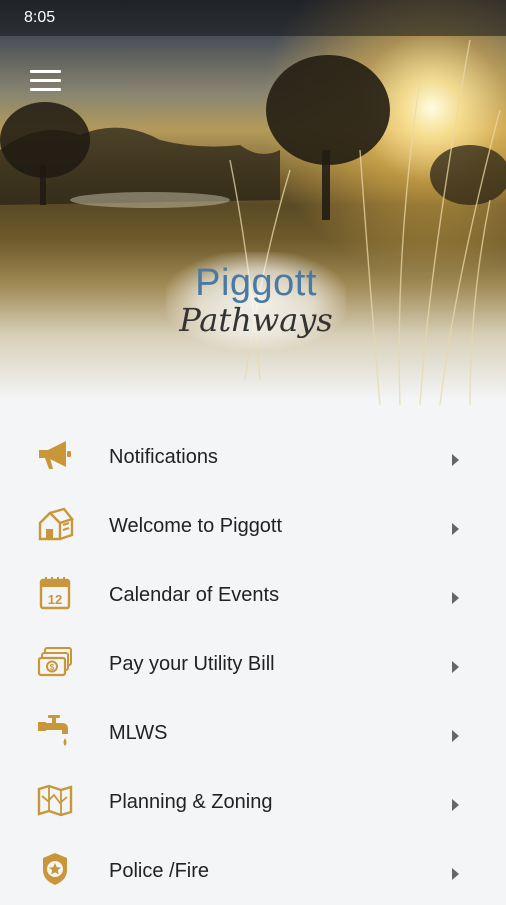 This screenshot has height=905, width=506. I want to click on faucet-icon, so click(53, 730).